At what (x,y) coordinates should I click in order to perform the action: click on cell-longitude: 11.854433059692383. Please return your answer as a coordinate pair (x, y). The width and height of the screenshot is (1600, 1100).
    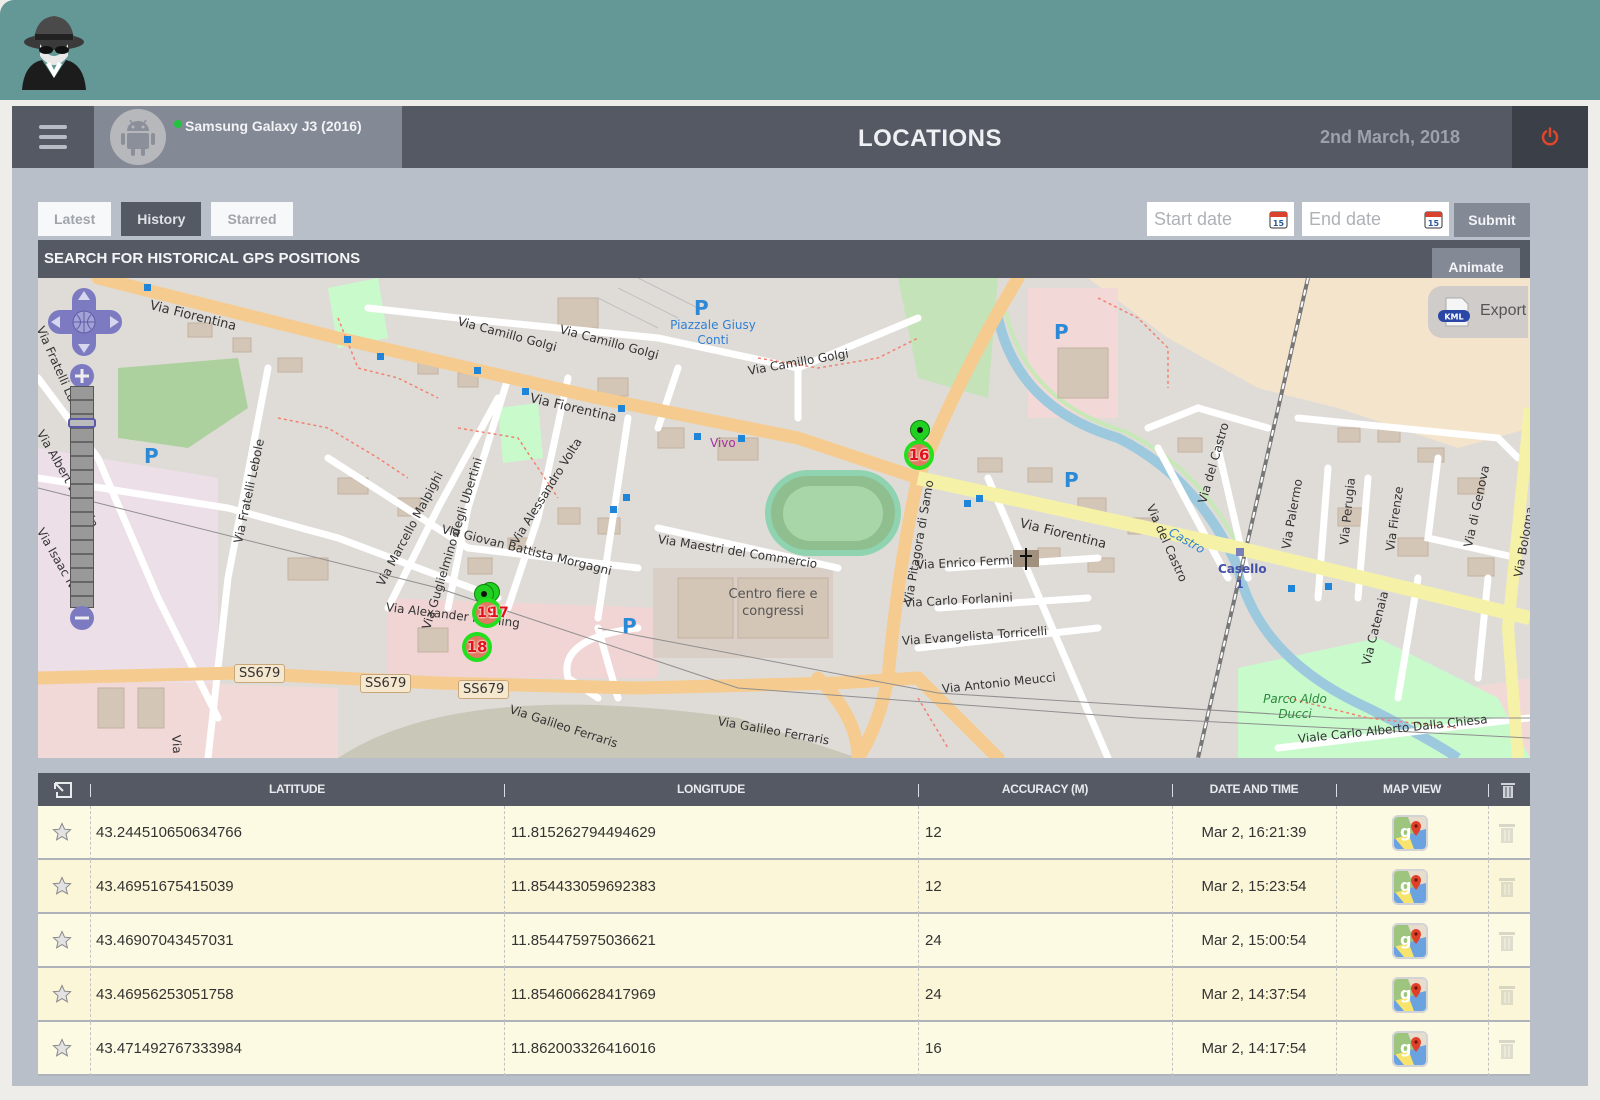
    Looking at the image, I should click on (583, 886).